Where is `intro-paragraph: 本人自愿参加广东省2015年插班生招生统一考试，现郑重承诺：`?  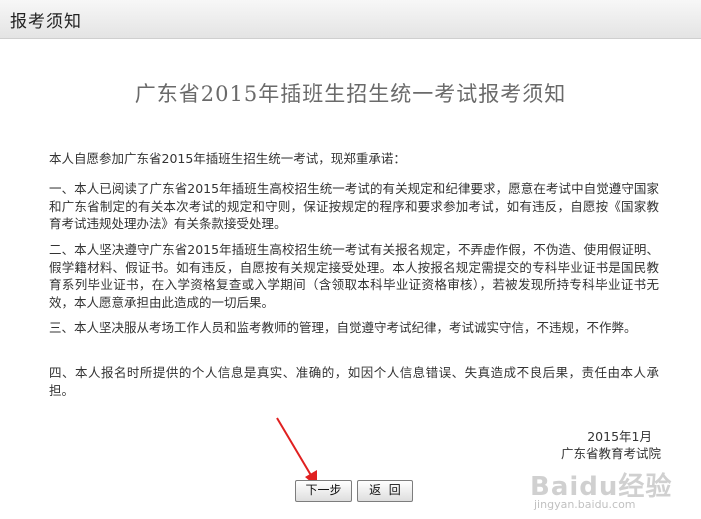
intro-paragraph: 本人自愿参加广东省2015年插班生招生统一考试，现郑重承诺： is located at coordinates (227, 158).